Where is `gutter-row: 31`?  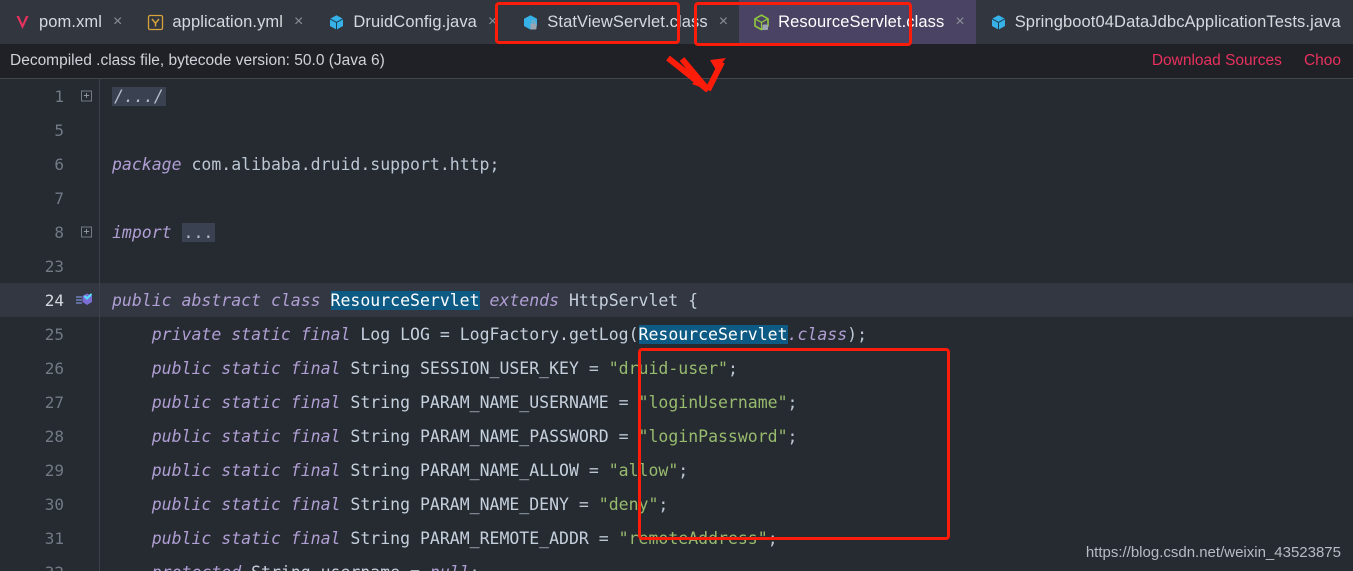 gutter-row: 31 is located at coordinates (50, 538).